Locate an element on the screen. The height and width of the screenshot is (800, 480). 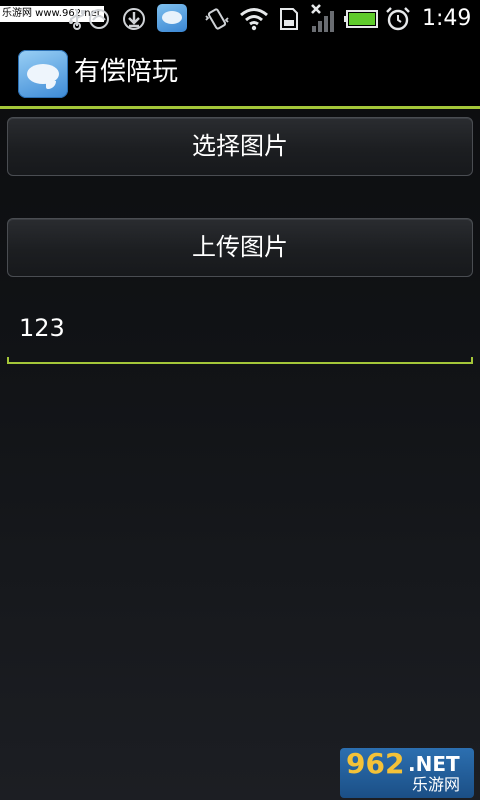
alarm-icon is located at coordinates (398, 19).